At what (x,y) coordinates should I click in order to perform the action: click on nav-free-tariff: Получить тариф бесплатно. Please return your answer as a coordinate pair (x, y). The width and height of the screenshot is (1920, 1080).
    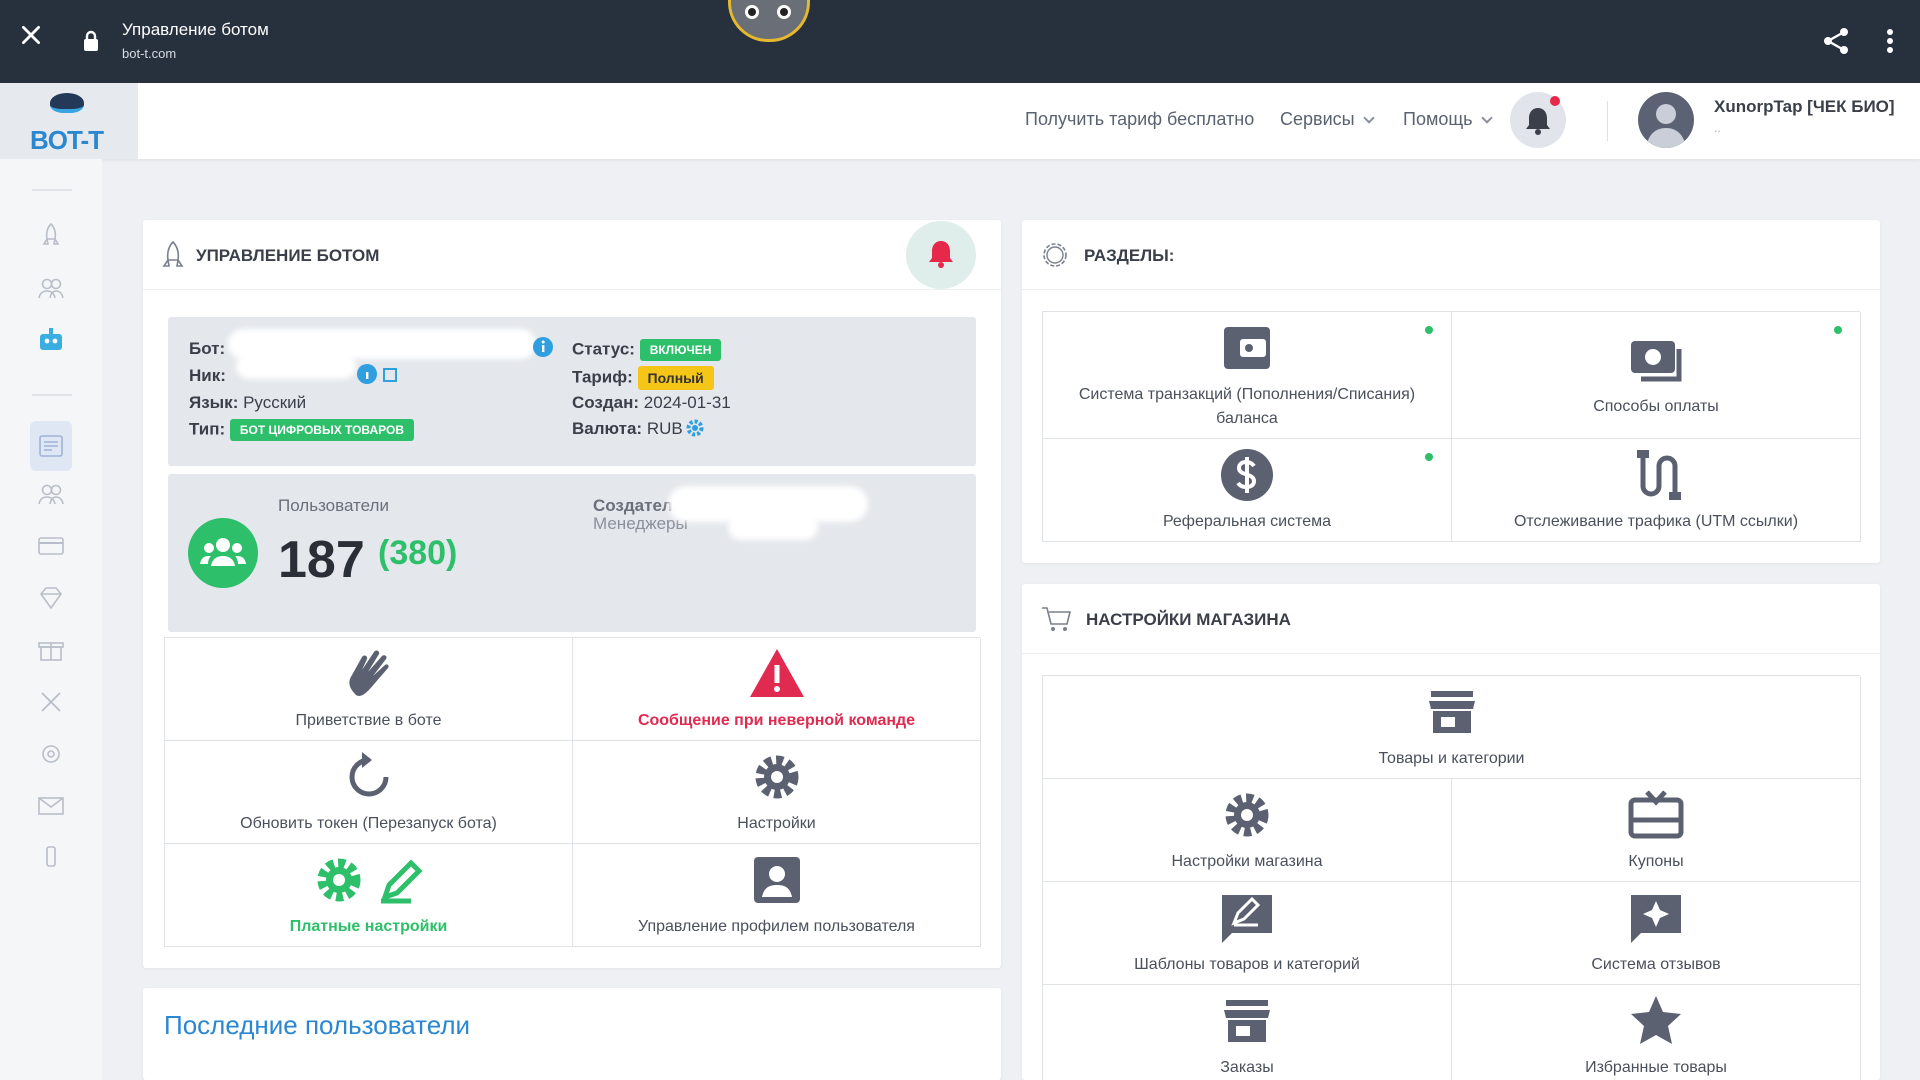
    Looking at the image, I should click on (1139, 119).